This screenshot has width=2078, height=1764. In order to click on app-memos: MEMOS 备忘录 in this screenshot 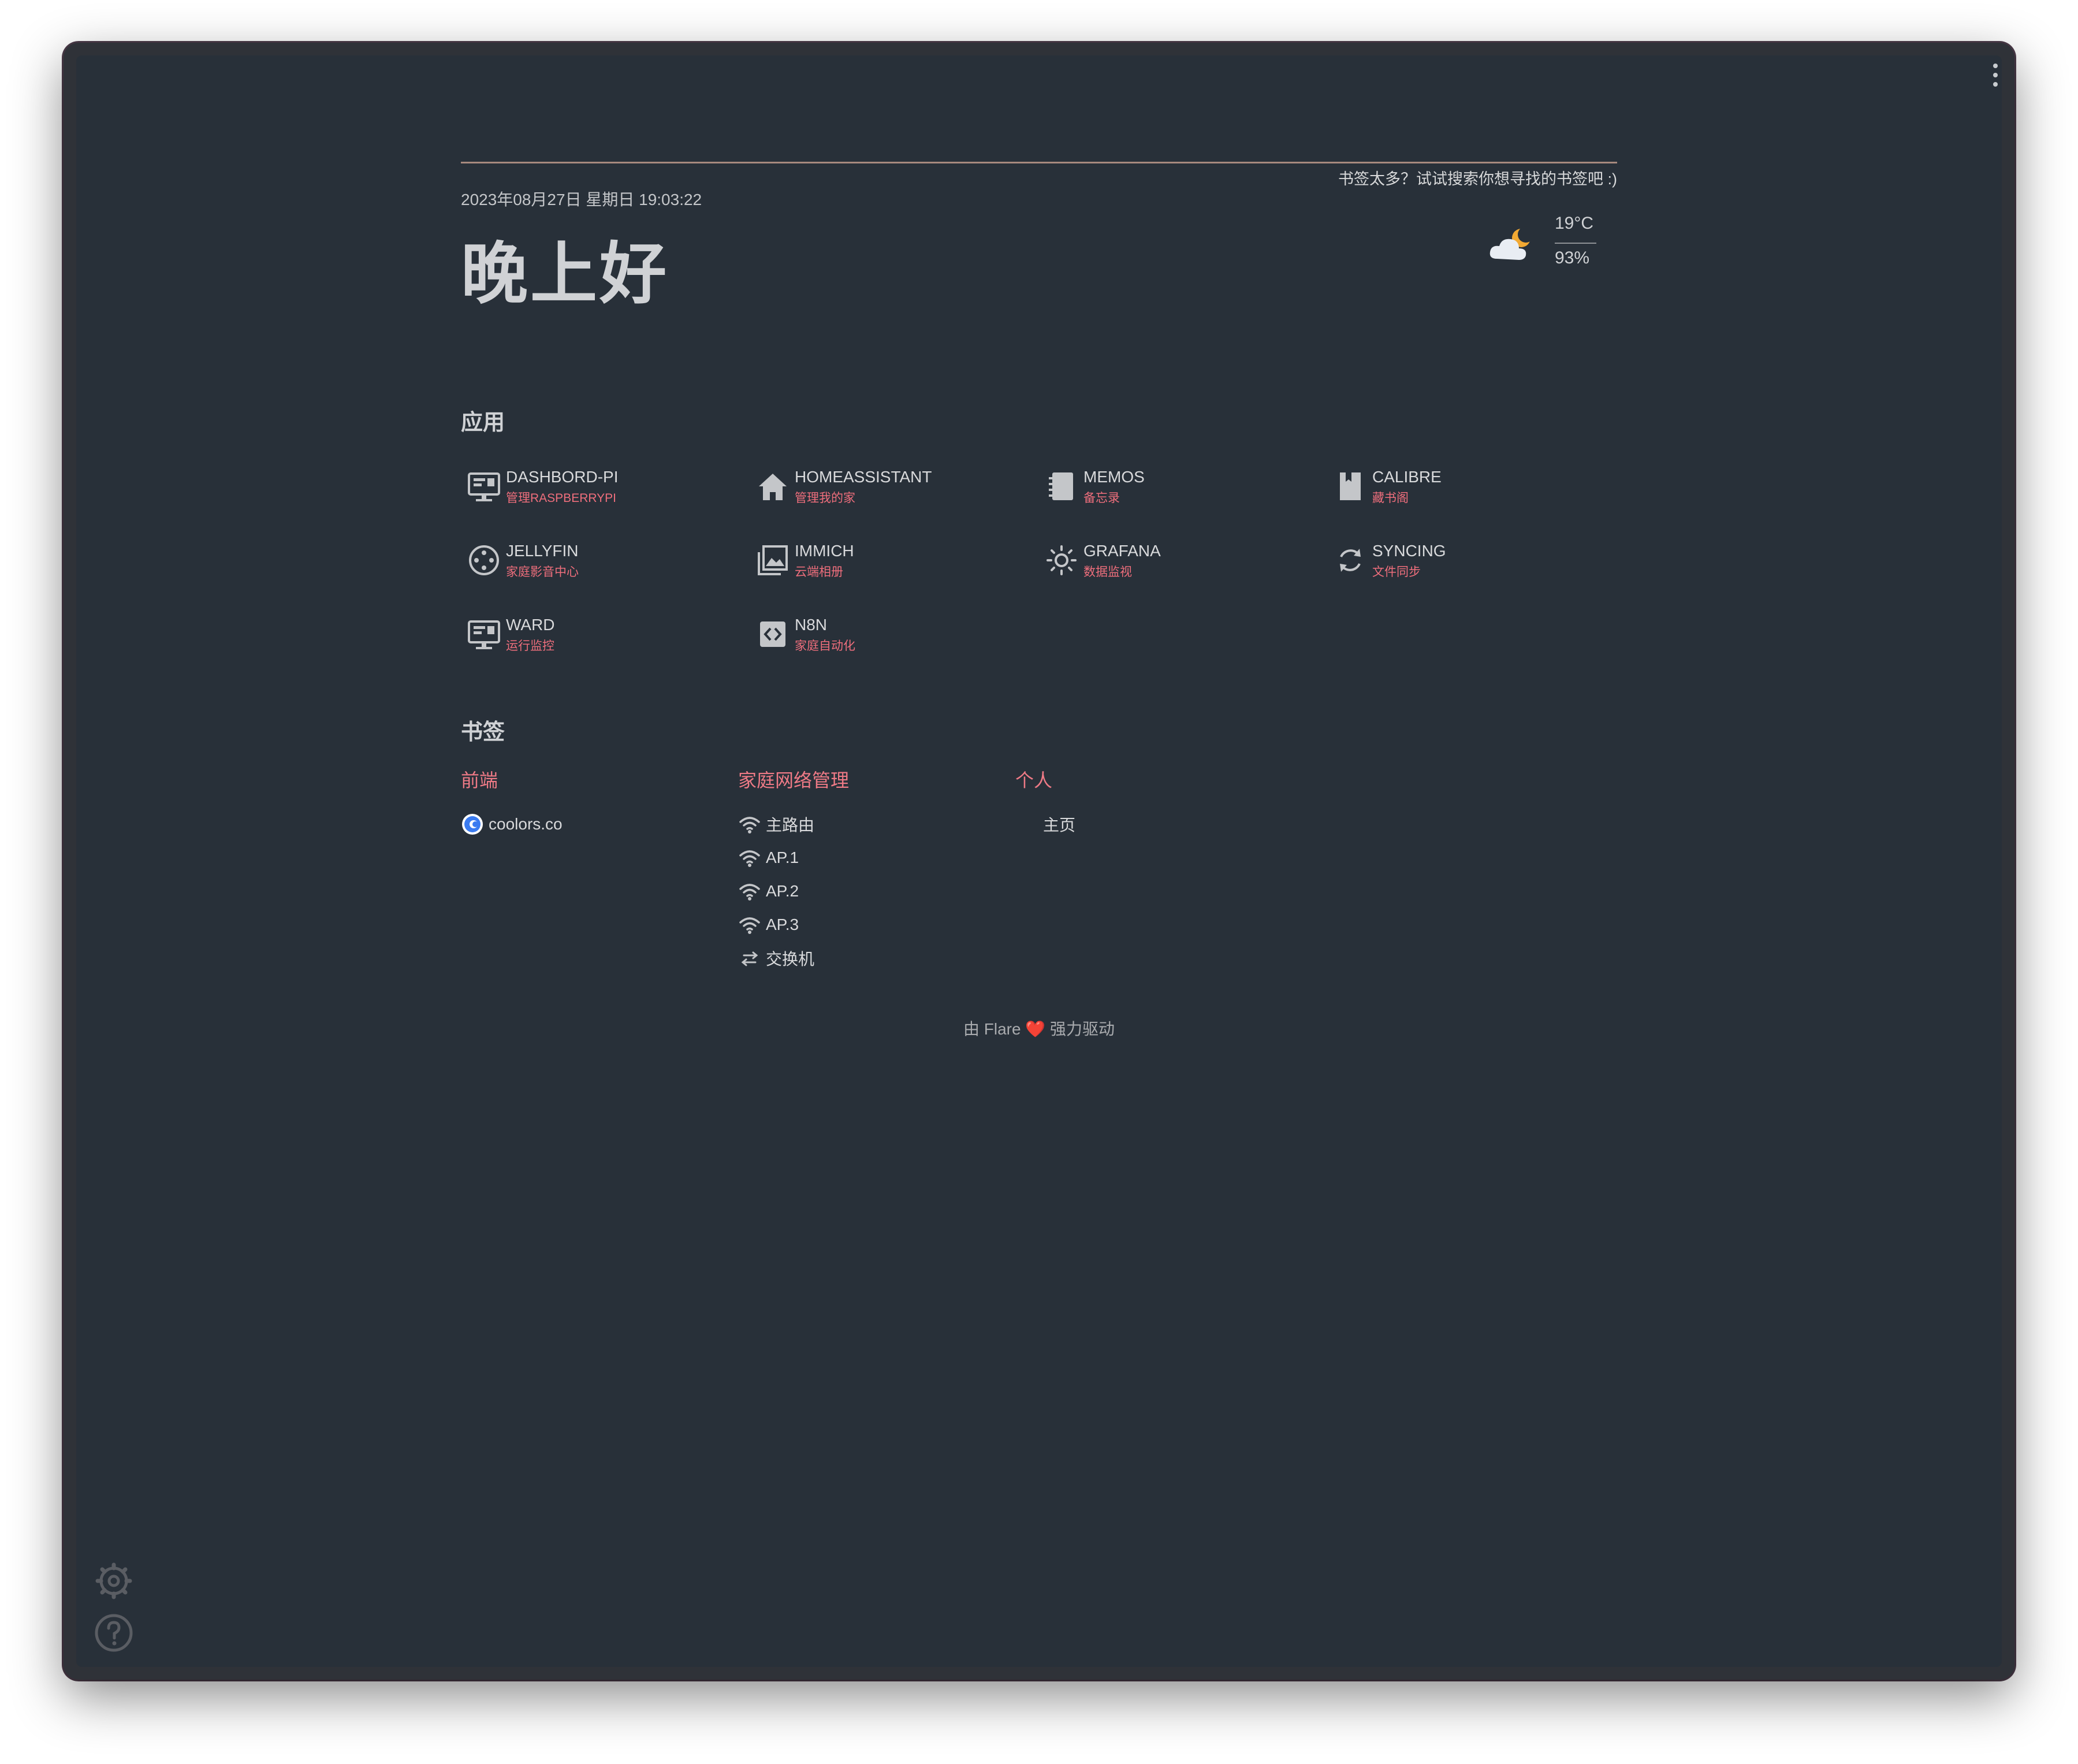, I will do `click(1177, 488)`.